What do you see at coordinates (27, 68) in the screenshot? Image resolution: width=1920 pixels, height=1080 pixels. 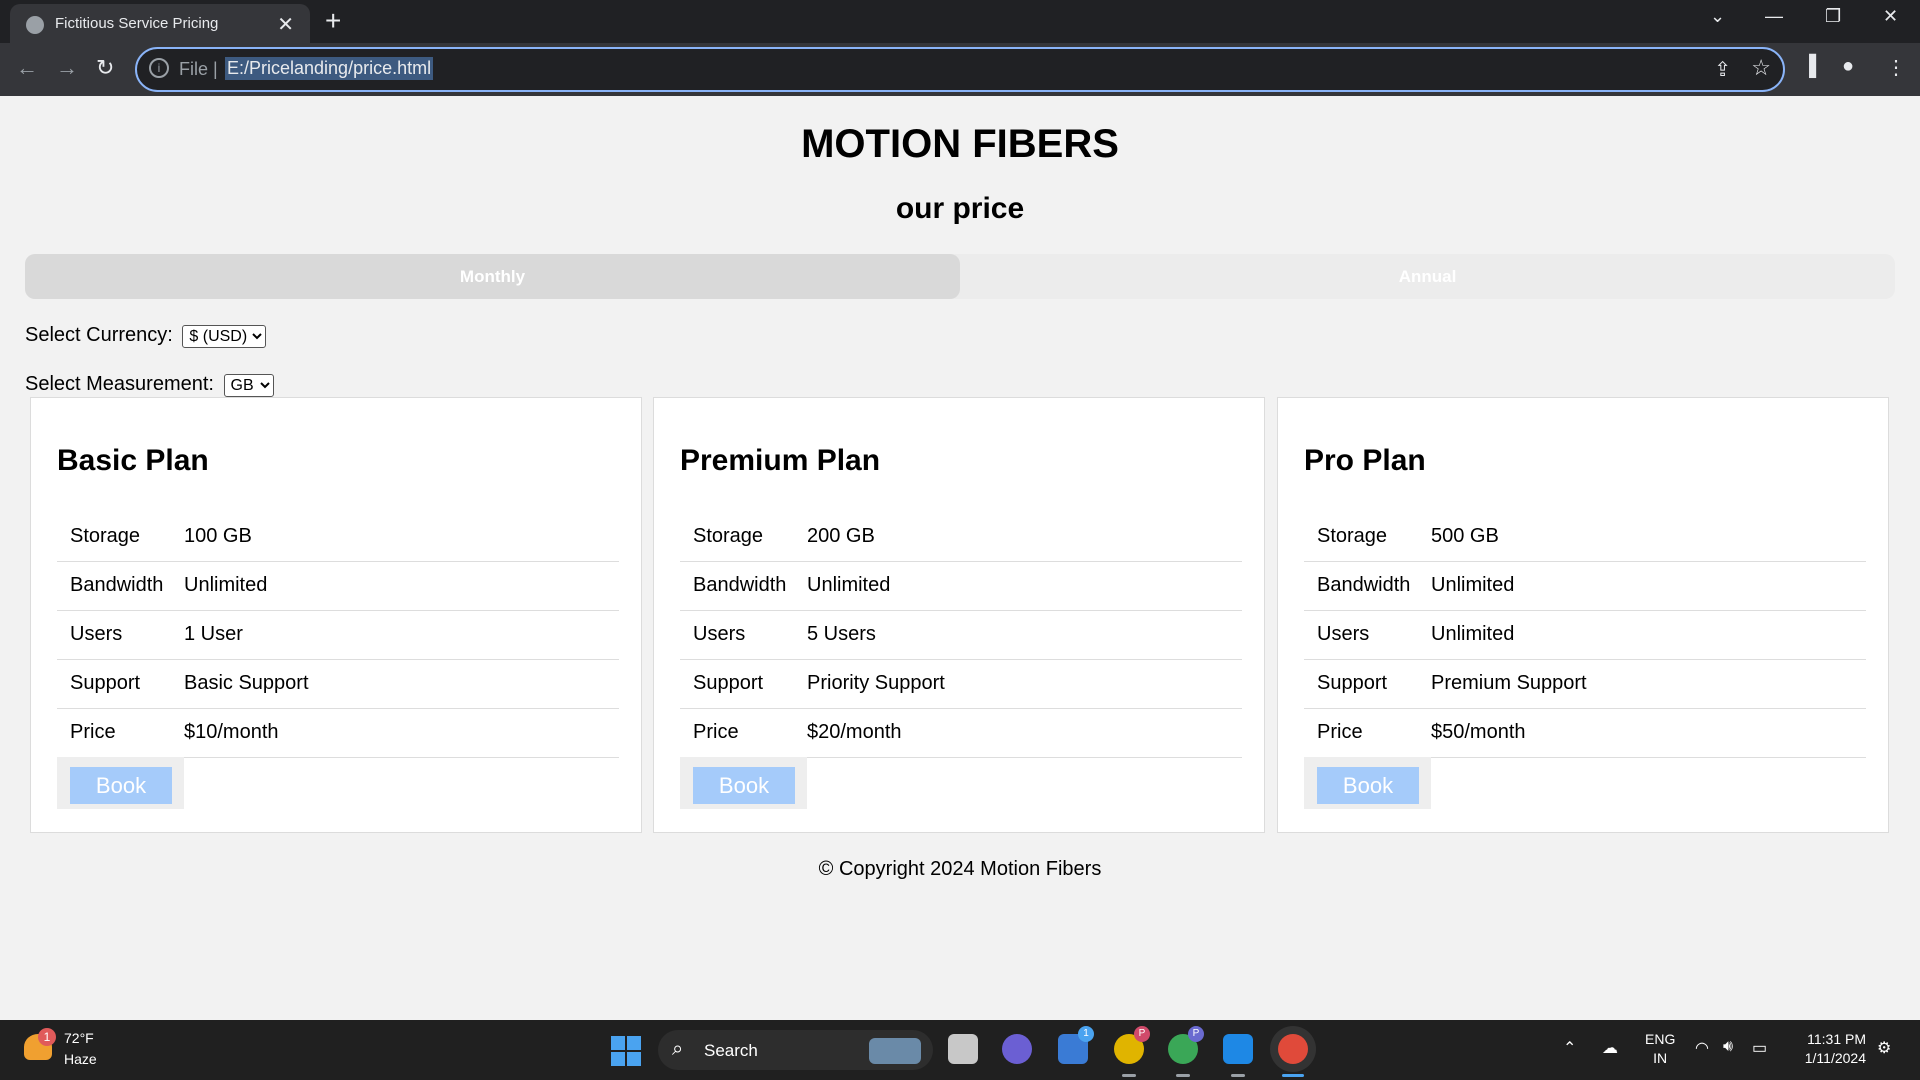 I see `back-arrow-icon: ←` at bounding box center [27, 68].